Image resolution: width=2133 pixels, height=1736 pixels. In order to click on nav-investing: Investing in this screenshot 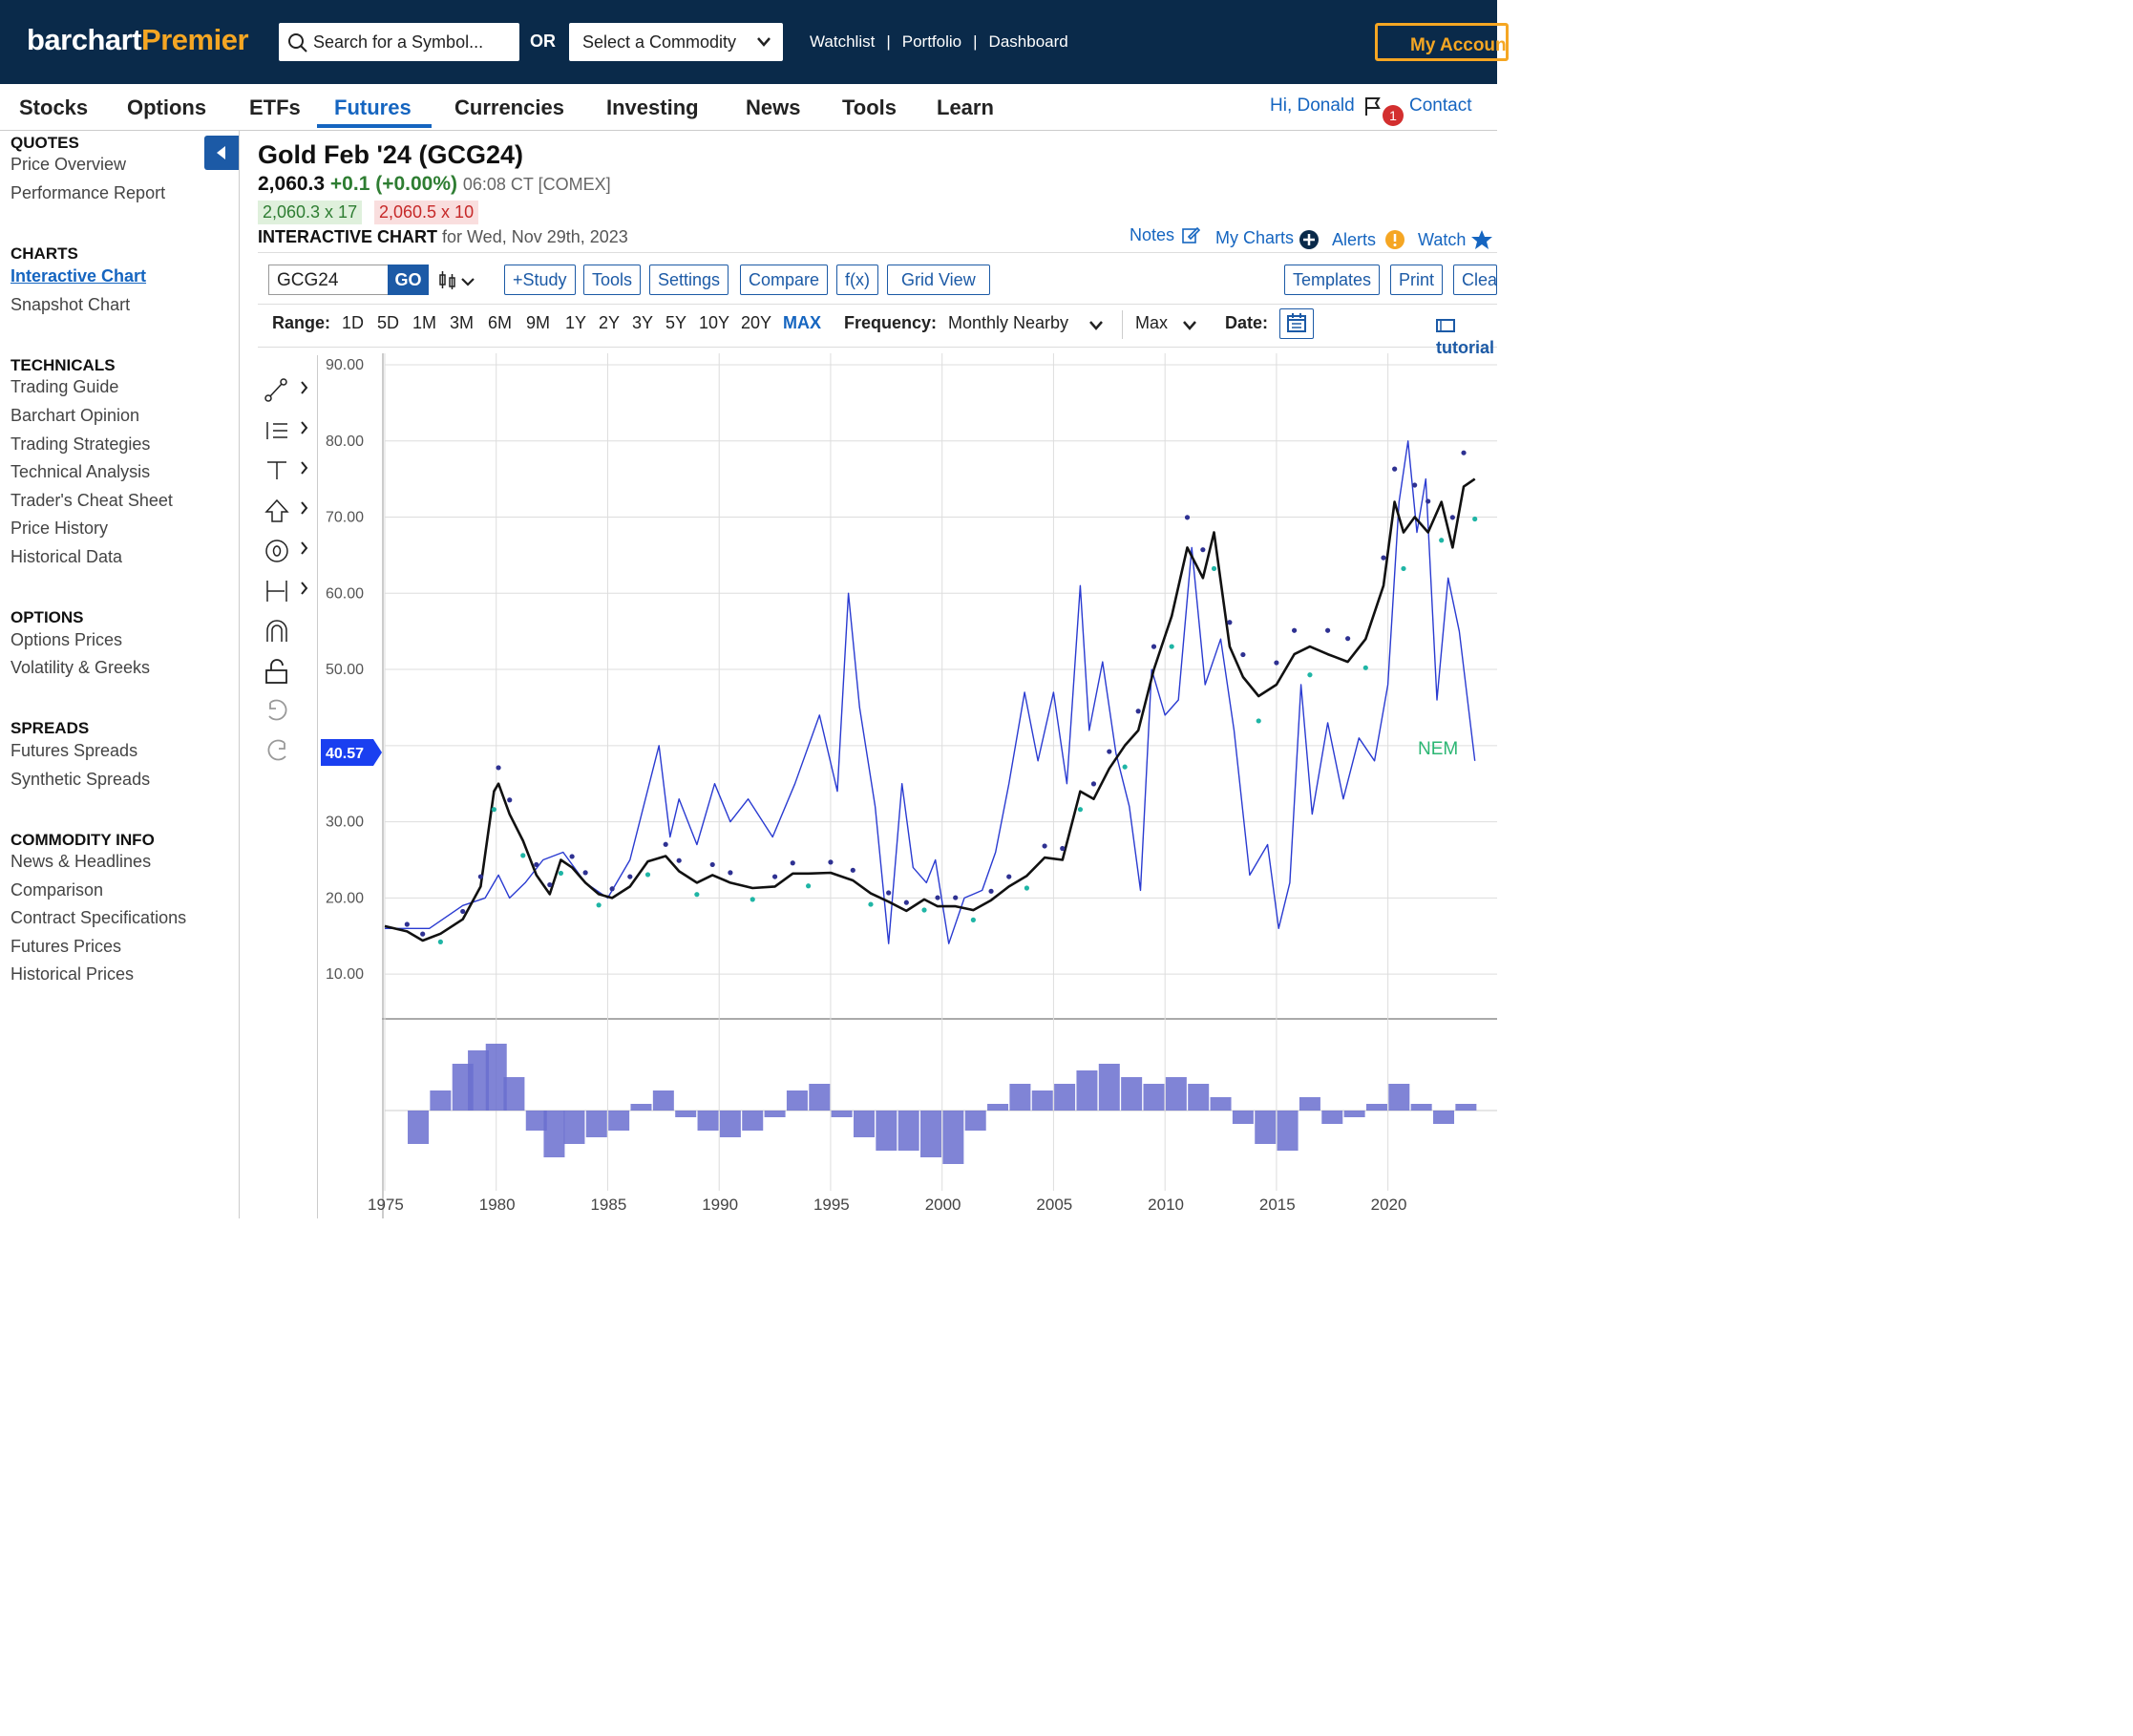, I will do `click(652, 107)`.